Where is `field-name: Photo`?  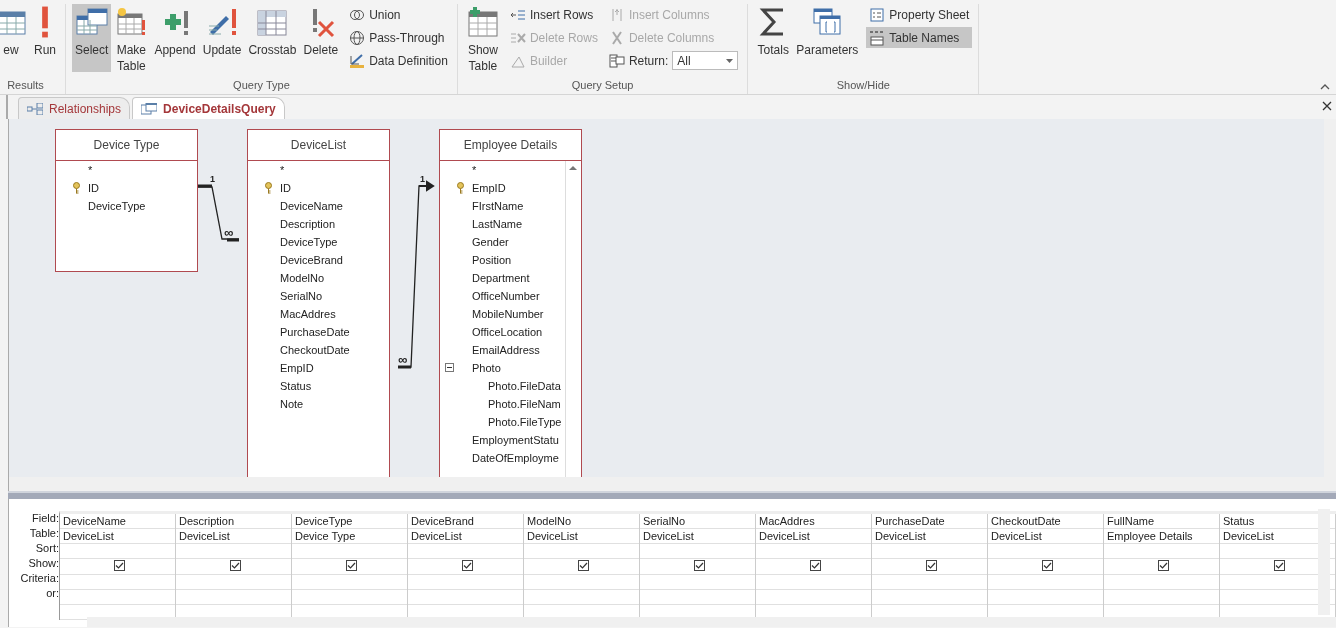 field-name: Photo is located at coordinates (486, 368).